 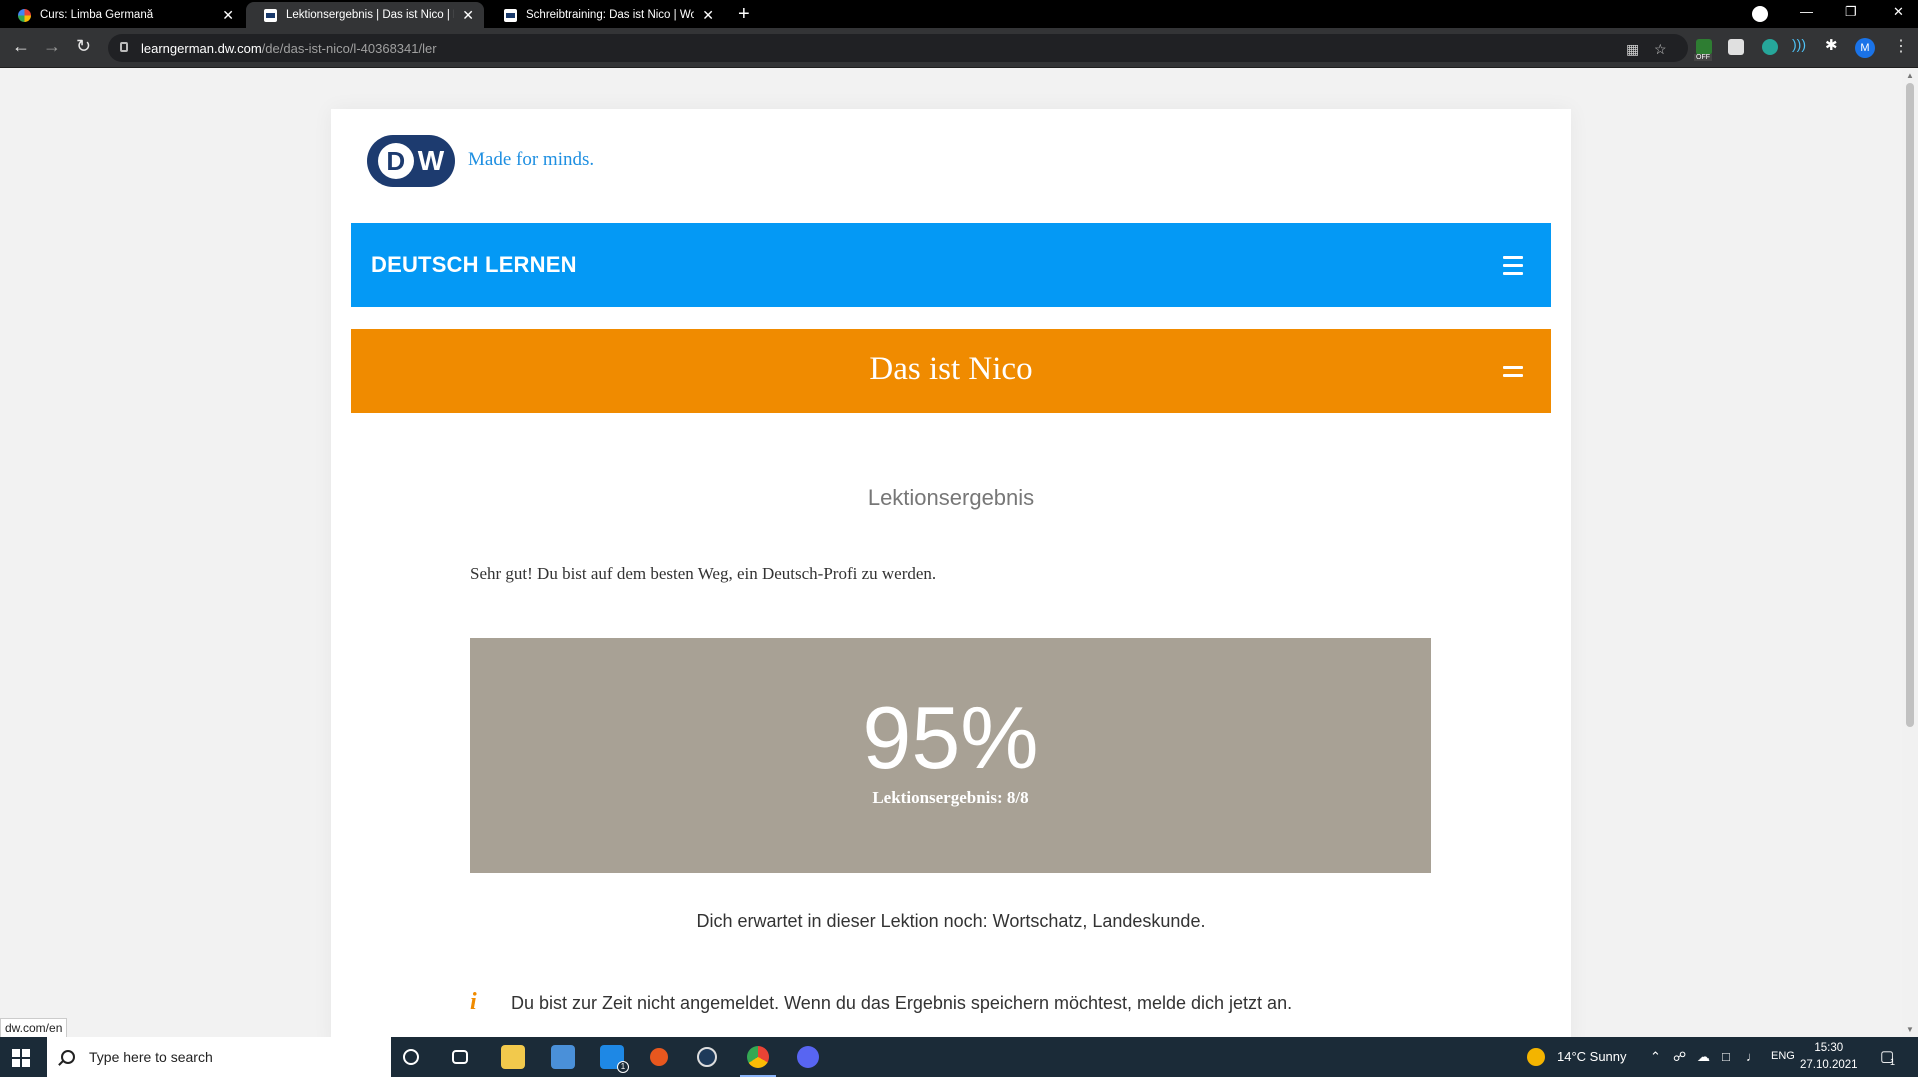 I want to click on search-placeholder: Type here to search, so click(x=151, y=1057).